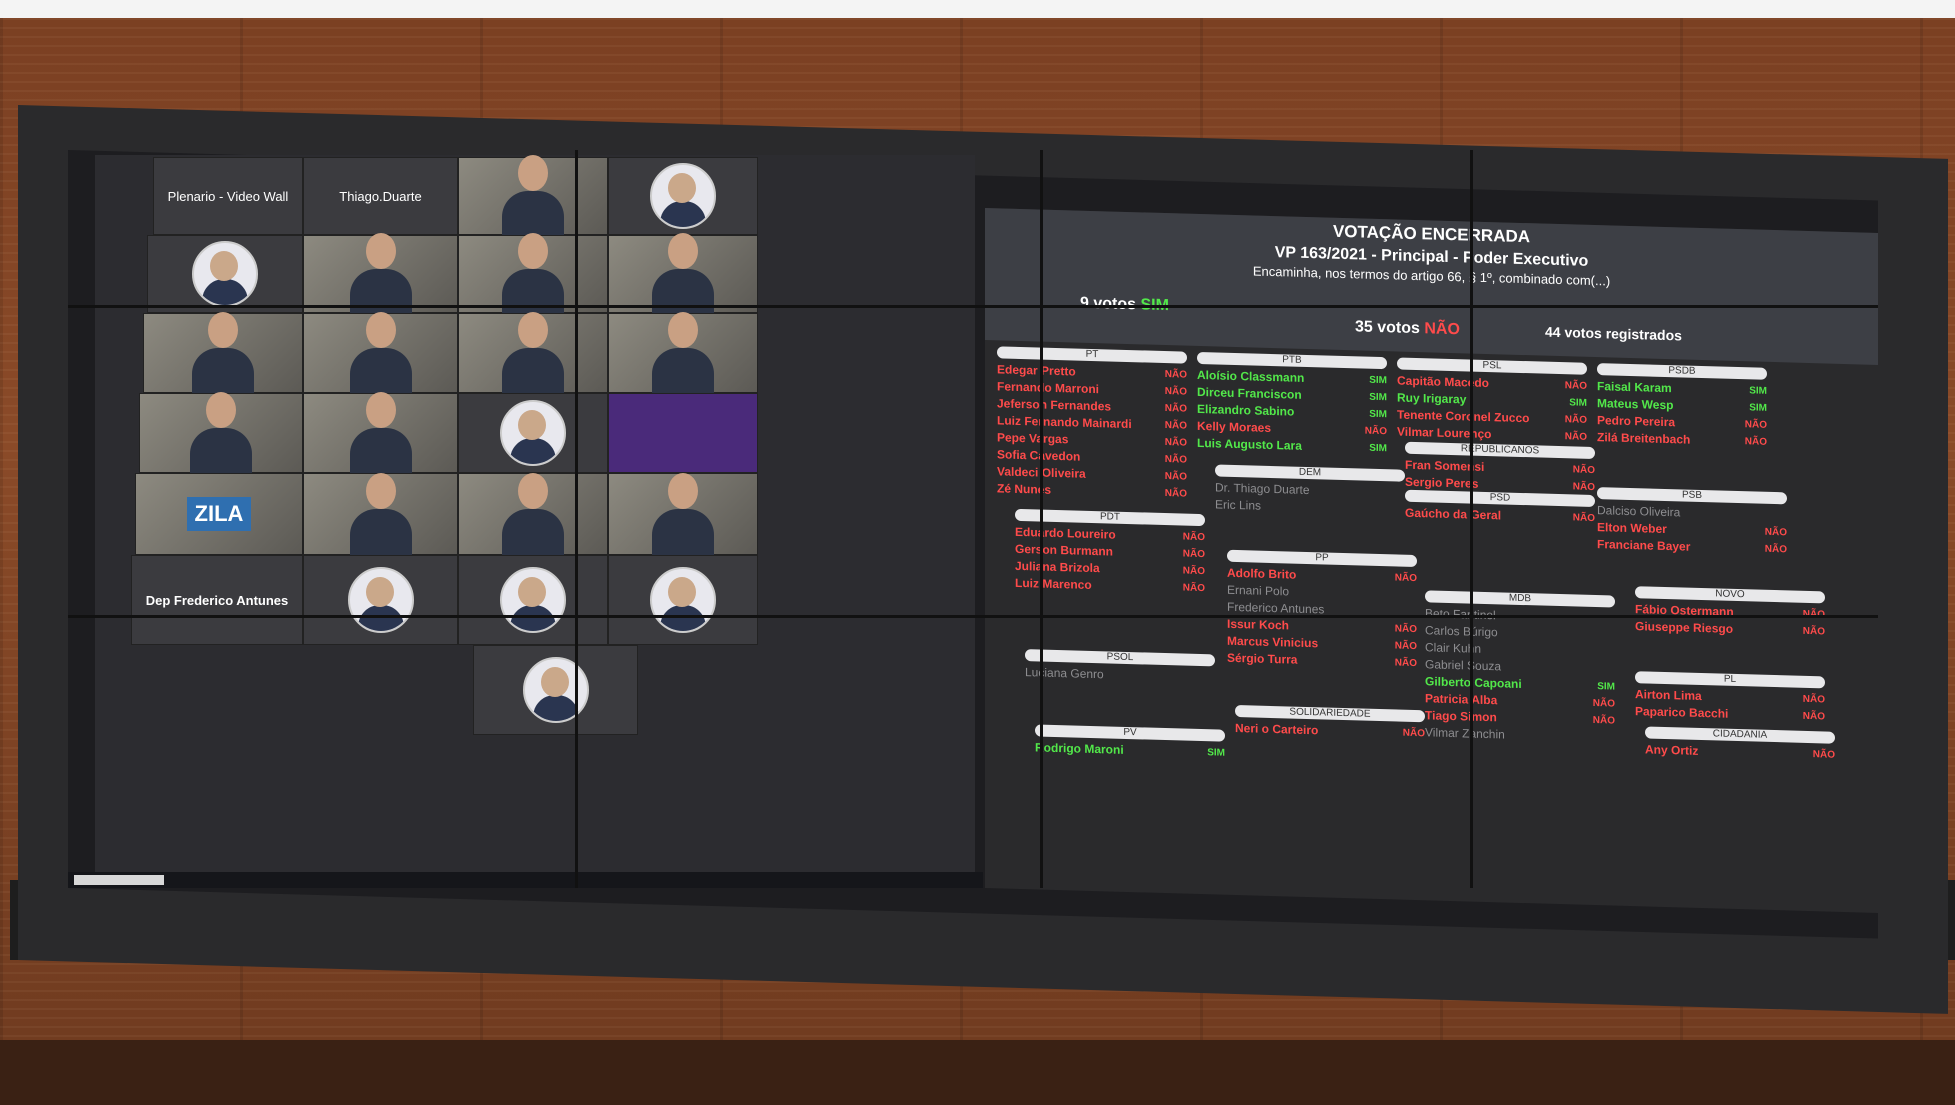 The height and width of the screenshot is (1105, 1955). I want to click on deputy-name: Elton Weber, so click(1632, 528).